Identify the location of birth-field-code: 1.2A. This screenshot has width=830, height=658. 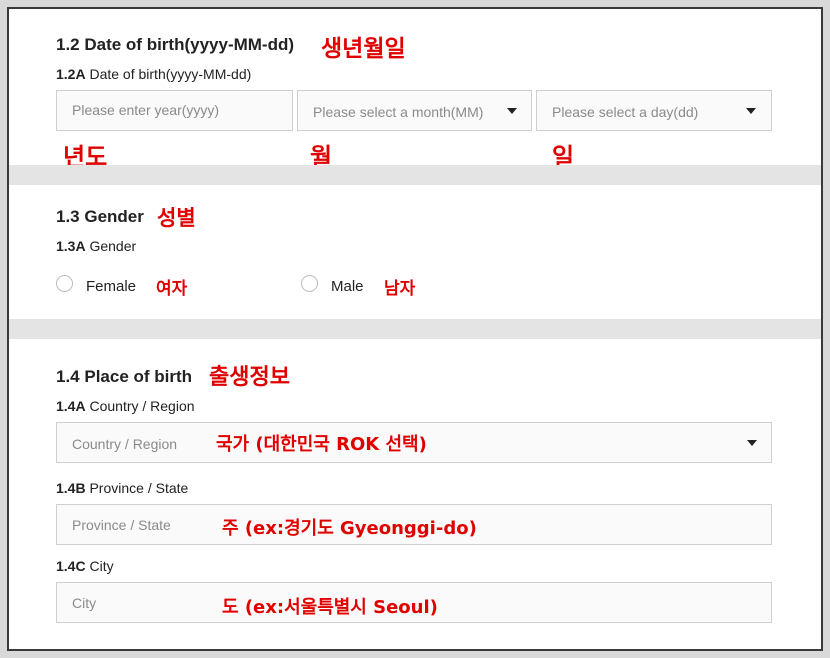
(71, 74).